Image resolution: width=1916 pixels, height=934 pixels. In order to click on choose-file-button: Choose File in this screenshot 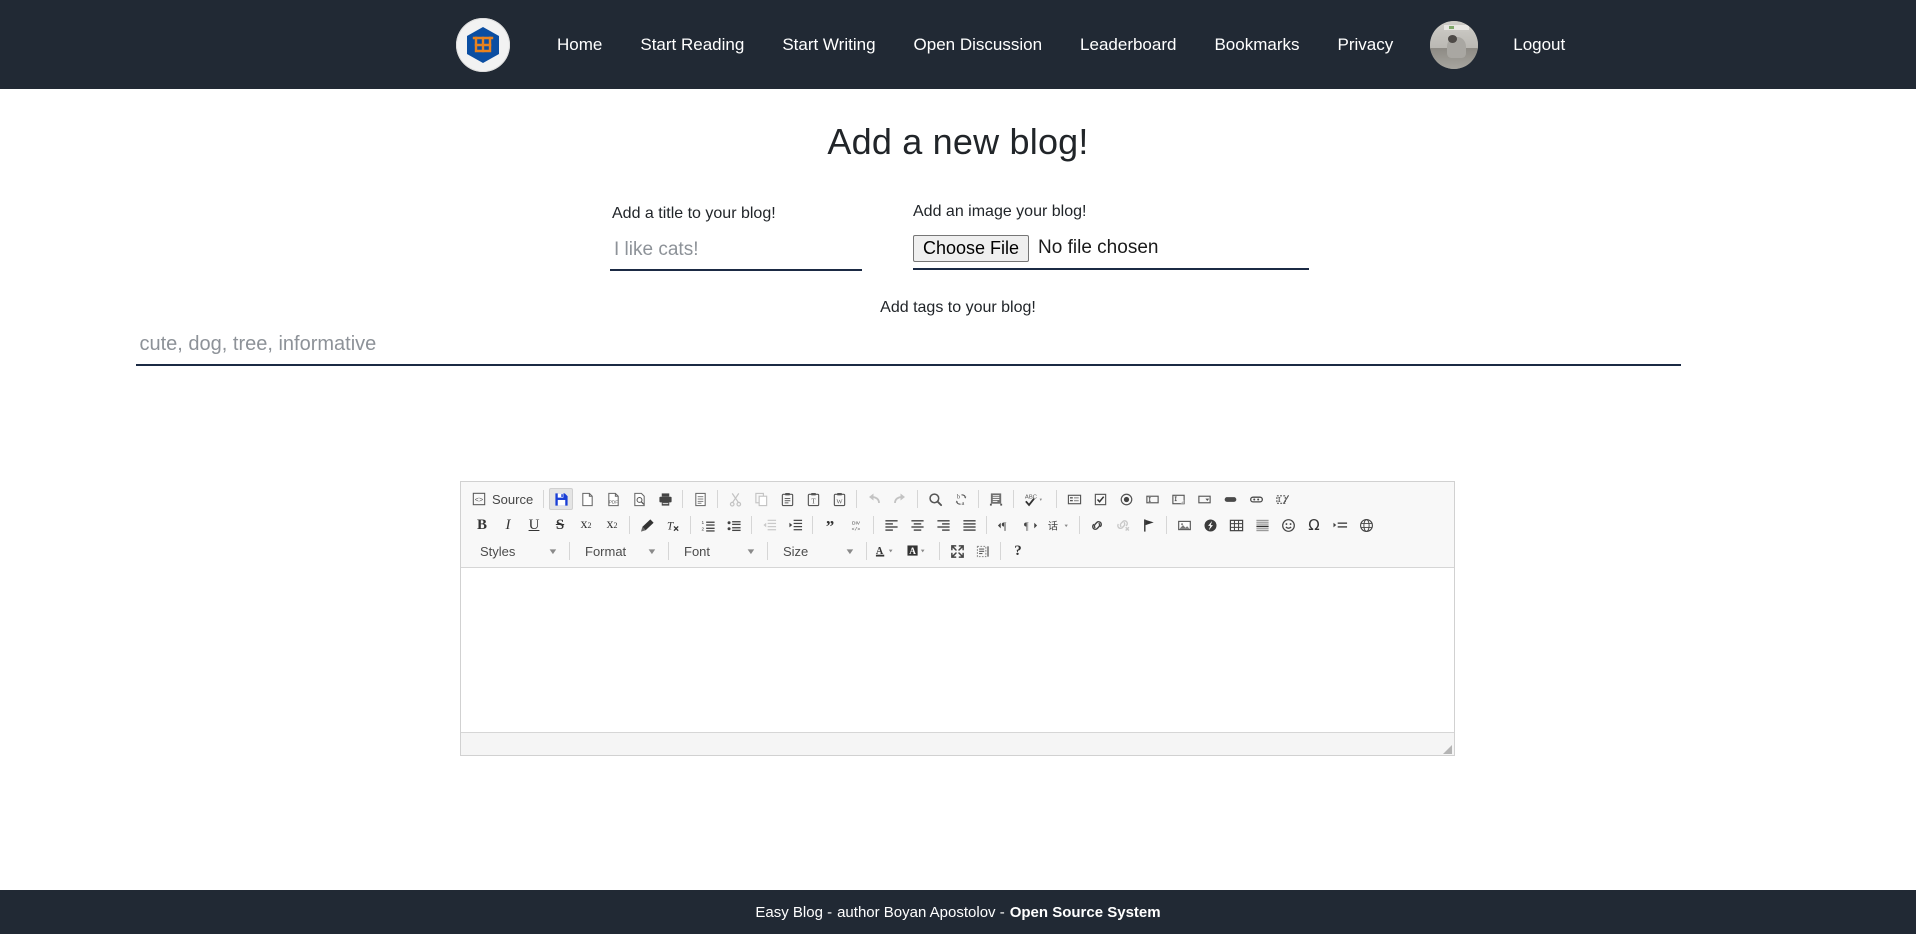, I will do `click(971, 248)`.